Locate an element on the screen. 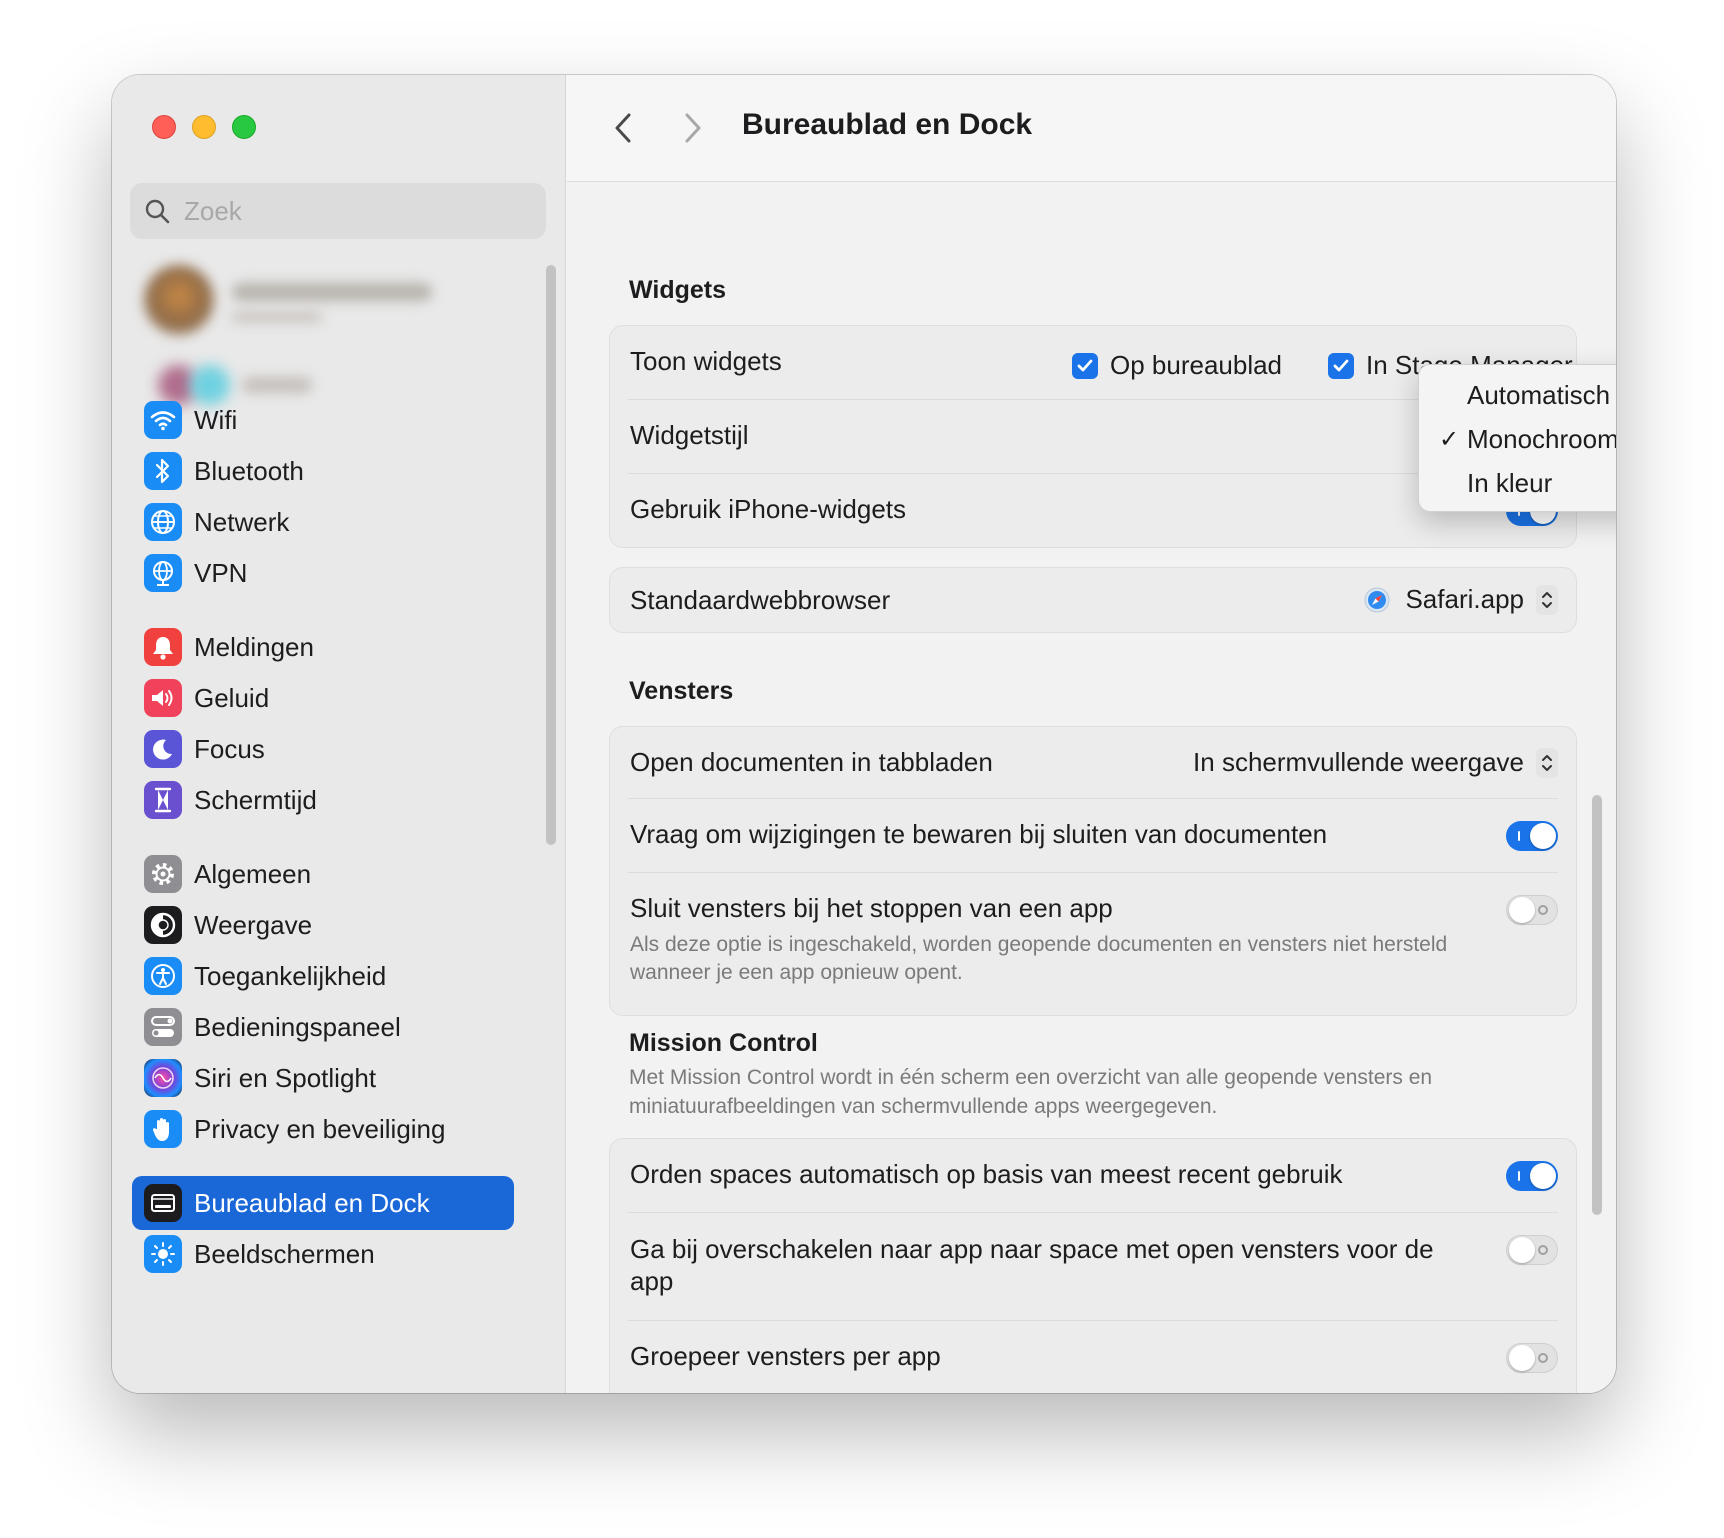 The height and width of the screenshot is (1538, 1724). open-docs-popup-button: In schermvullende weergave is located at coordinates (1375, 762).